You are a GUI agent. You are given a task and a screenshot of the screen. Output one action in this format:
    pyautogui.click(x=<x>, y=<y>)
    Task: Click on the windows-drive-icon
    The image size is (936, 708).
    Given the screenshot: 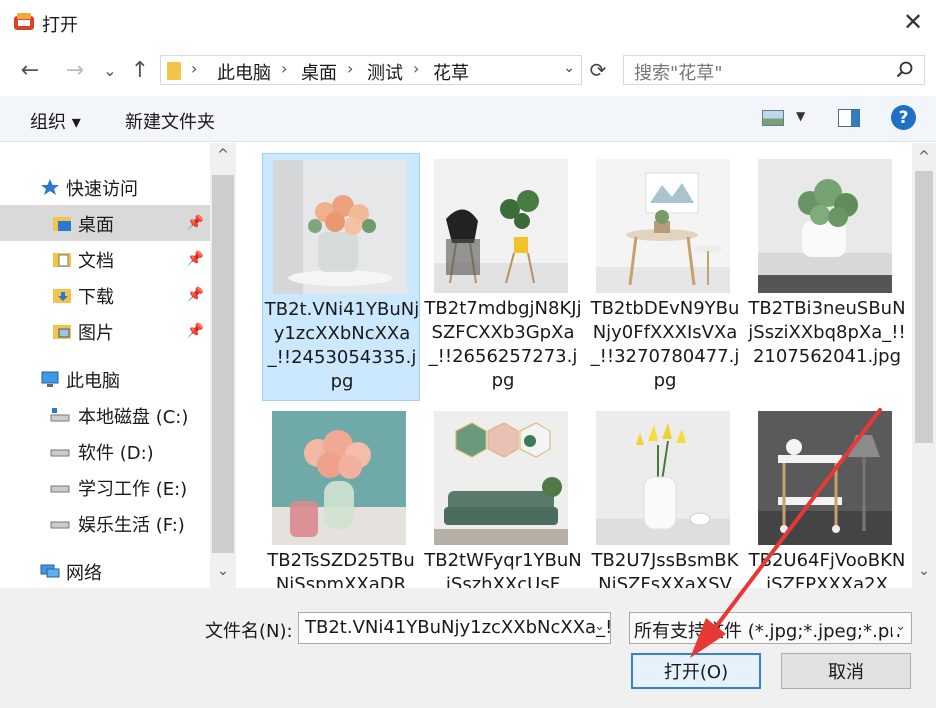 What is the action you would take?
    pyautogui.click(x=60, y=415)
    